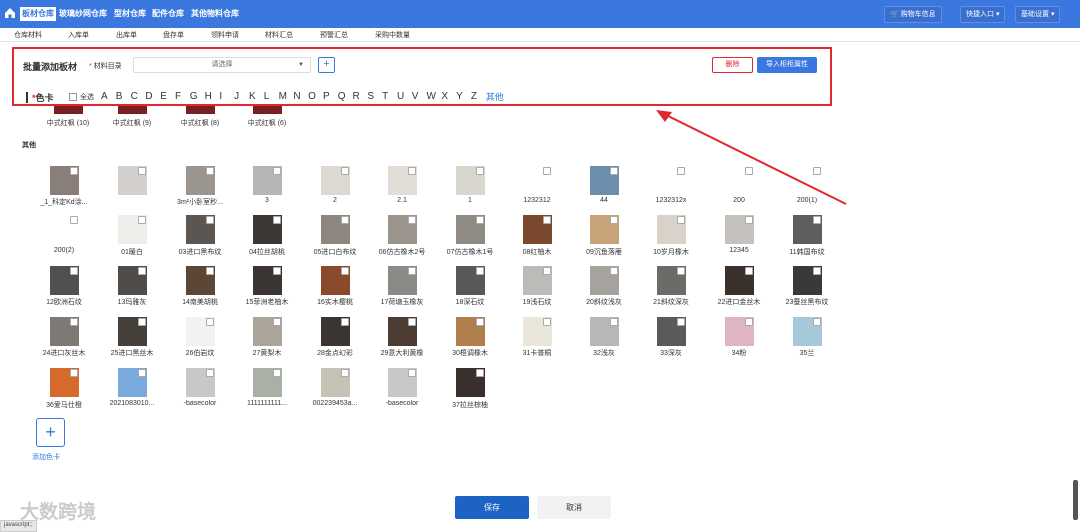 Image resolution: width=1080 pixels, height=532 pixels. What do you see at coordinates (226, 96) in the screenshot?
I see `letter-filter-i: I` at bounding box center [226, 96].